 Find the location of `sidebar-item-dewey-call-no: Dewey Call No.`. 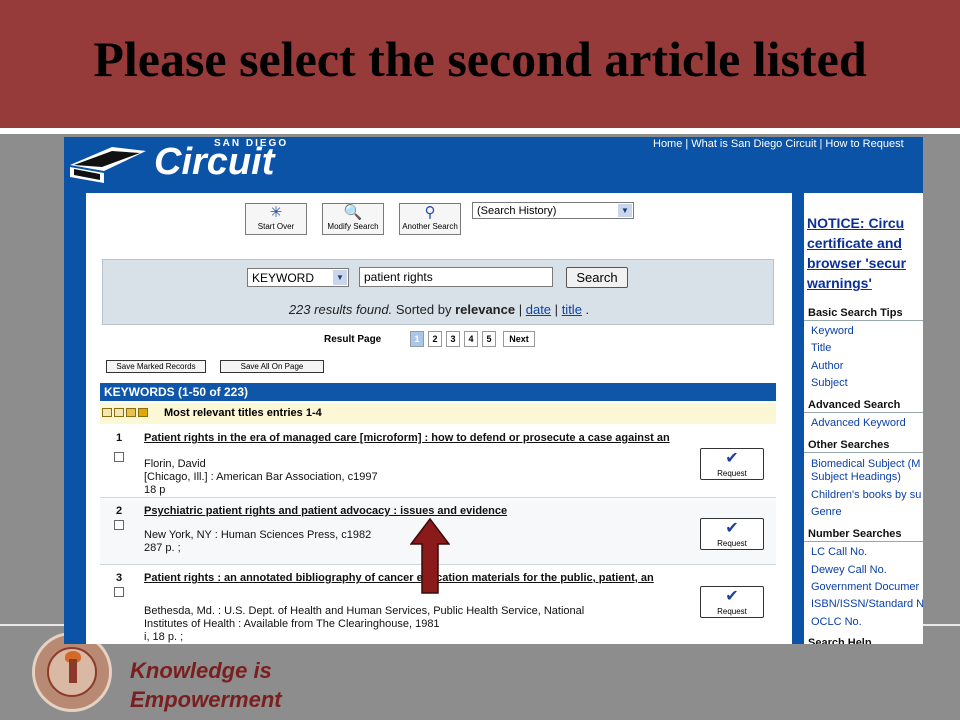

sidebar-item-dewey-call-no: Dewey Call No. is located at coordinates (849, 570).